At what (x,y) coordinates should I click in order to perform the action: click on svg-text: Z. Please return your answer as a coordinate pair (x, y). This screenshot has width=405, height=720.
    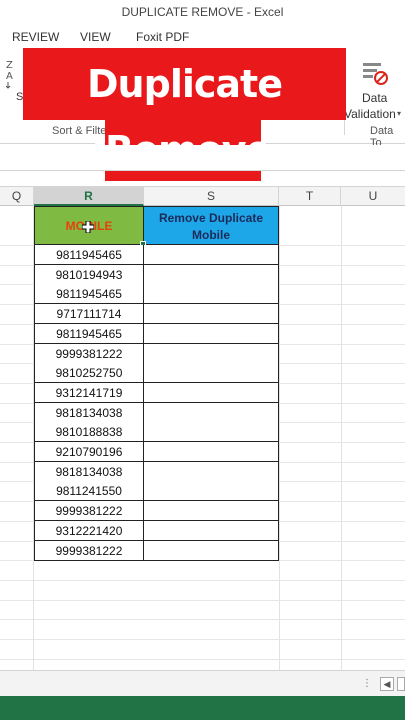
    Looking at the image, I should click on (9, 65).